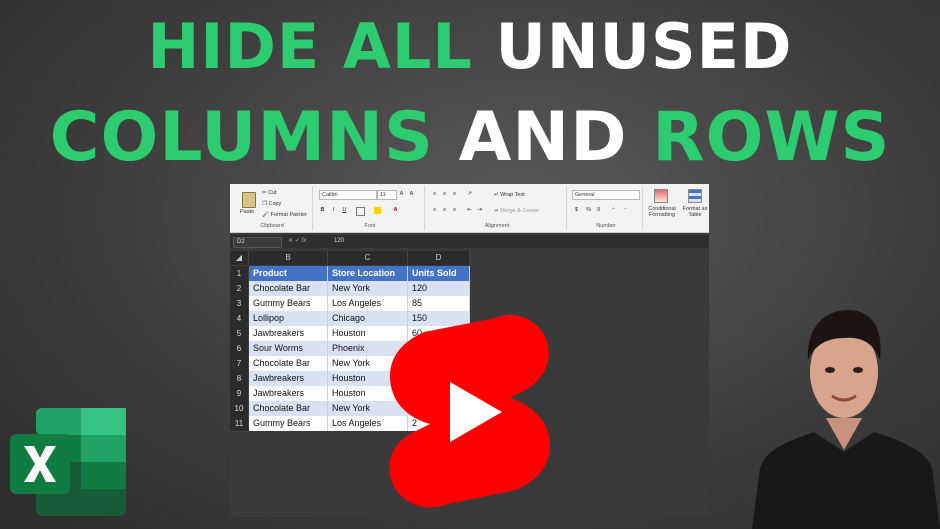 This screenshot has width=940, height=529. What do you see at coordinates (249, 200) in the screenshot?
I see `paste-icon` at bounding box center [249, 200].